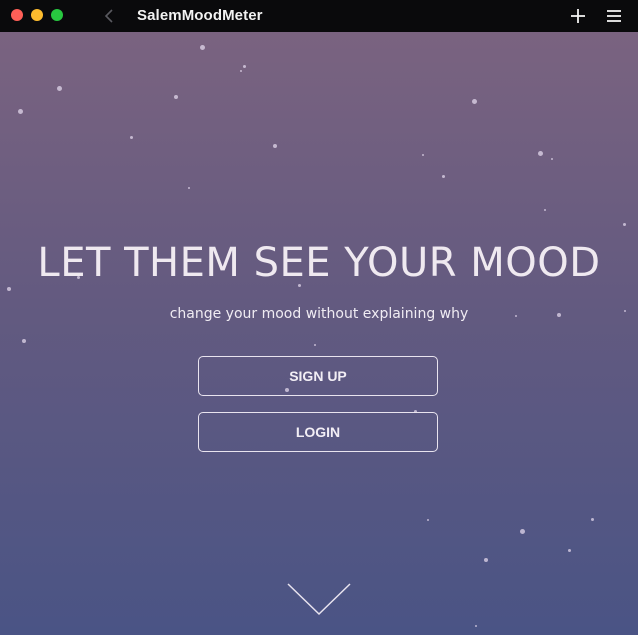  What do you see at coordinates (319, 600) in the screenshot?
I see `chevron-down-icon` at bounding box center [319, 600].